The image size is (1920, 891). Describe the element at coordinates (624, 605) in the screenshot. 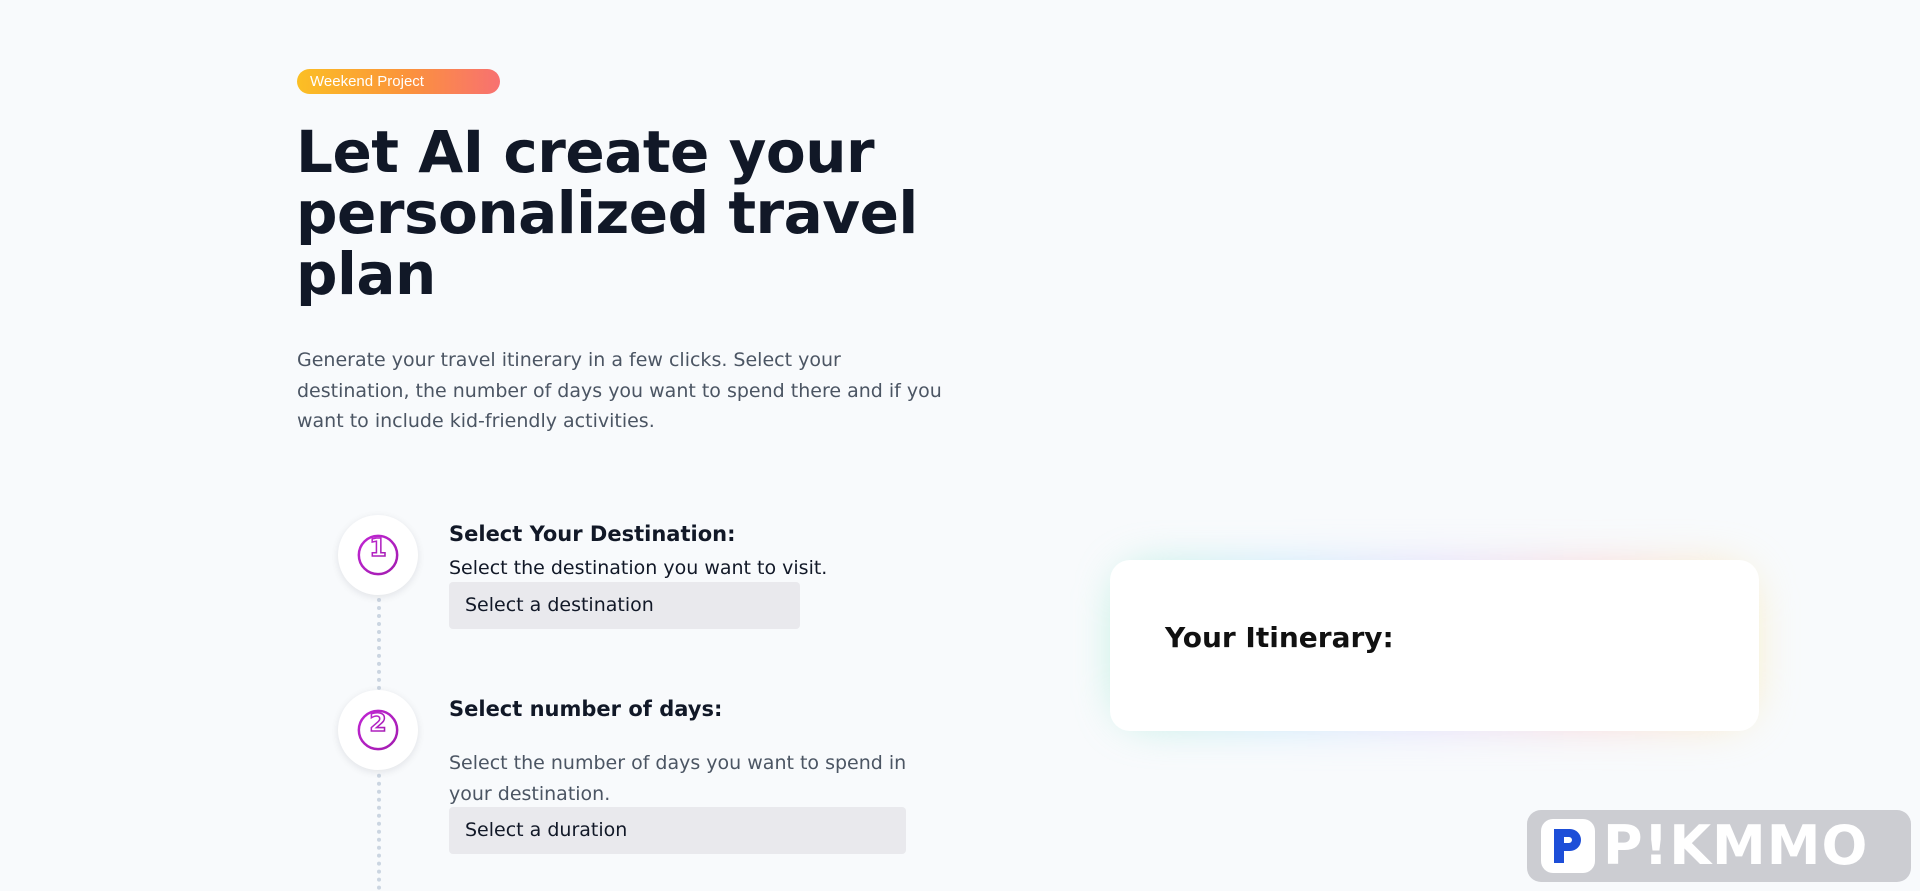

I see `destination-select: Select a destination` at that location.